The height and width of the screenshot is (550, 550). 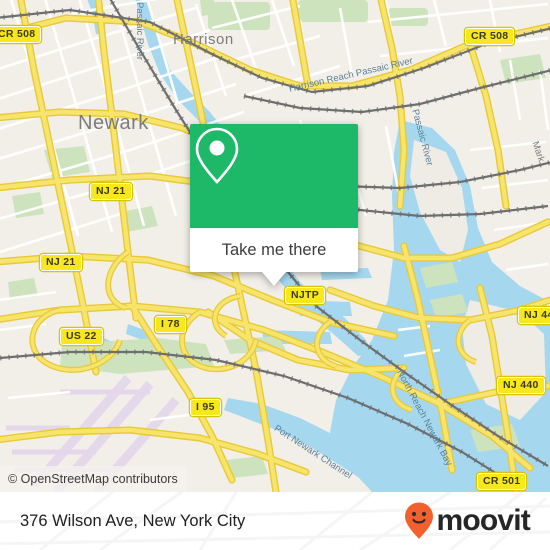 I want to click on attribution-text: © OpenStreetMap contributors, so click(x=93, y=479).